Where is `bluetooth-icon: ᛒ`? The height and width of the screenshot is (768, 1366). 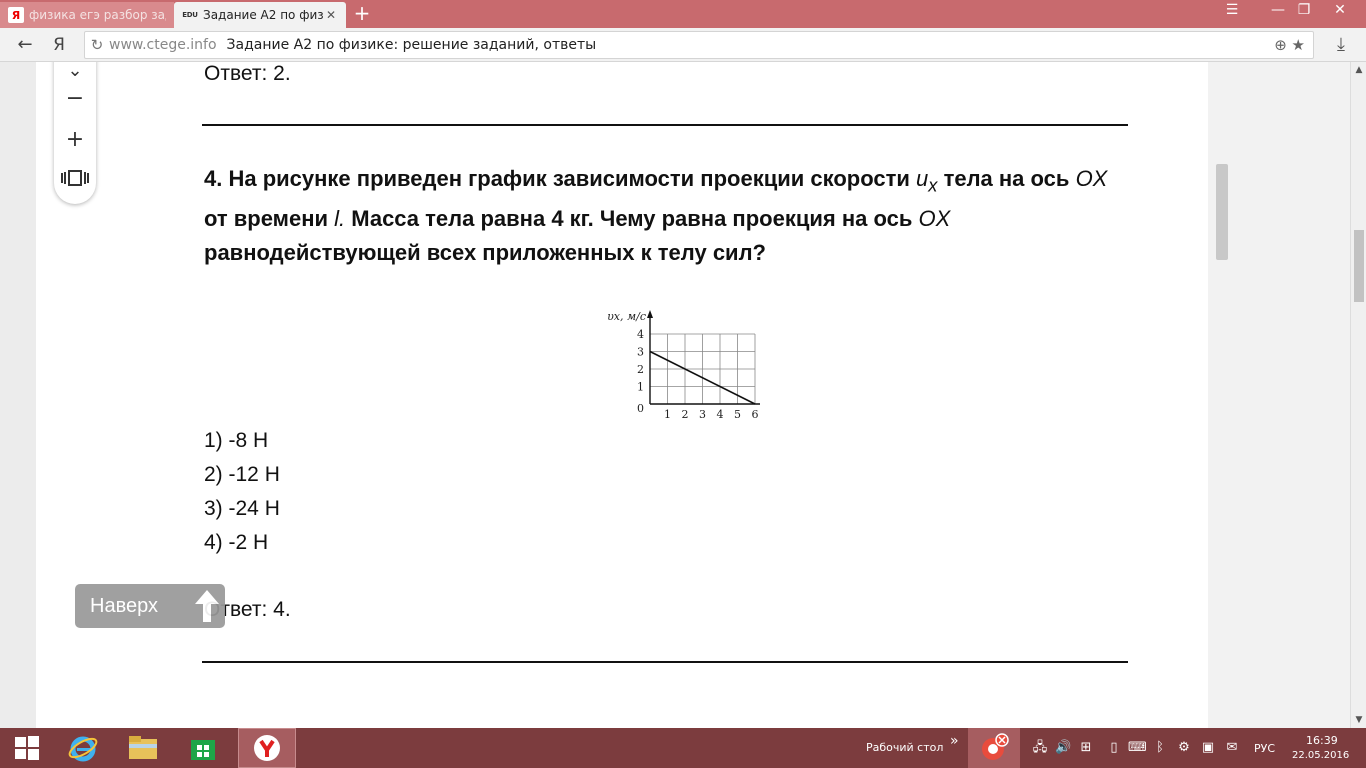 bluetooth-icon: ᛒ is located at coordinates (1160, 748).